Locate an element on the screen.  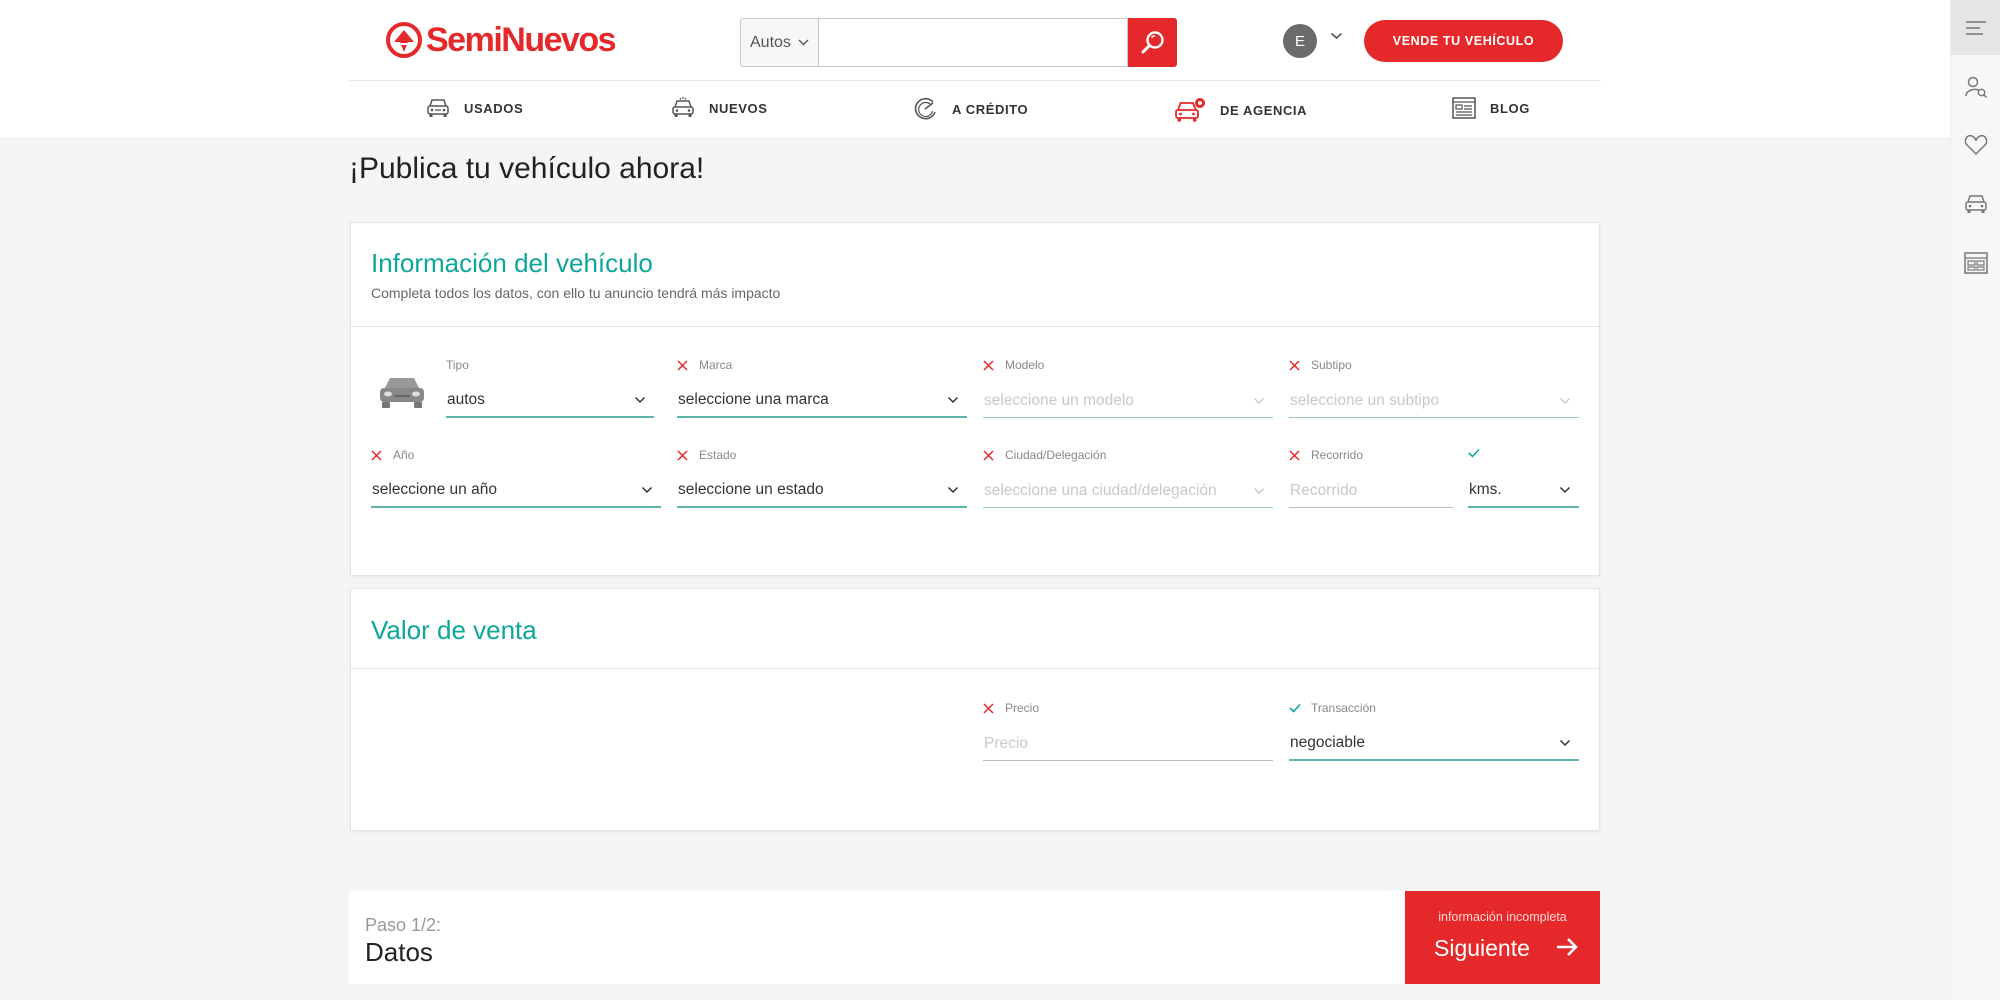
marca-select: seleccione una marca is located at coordinates (822, 401).